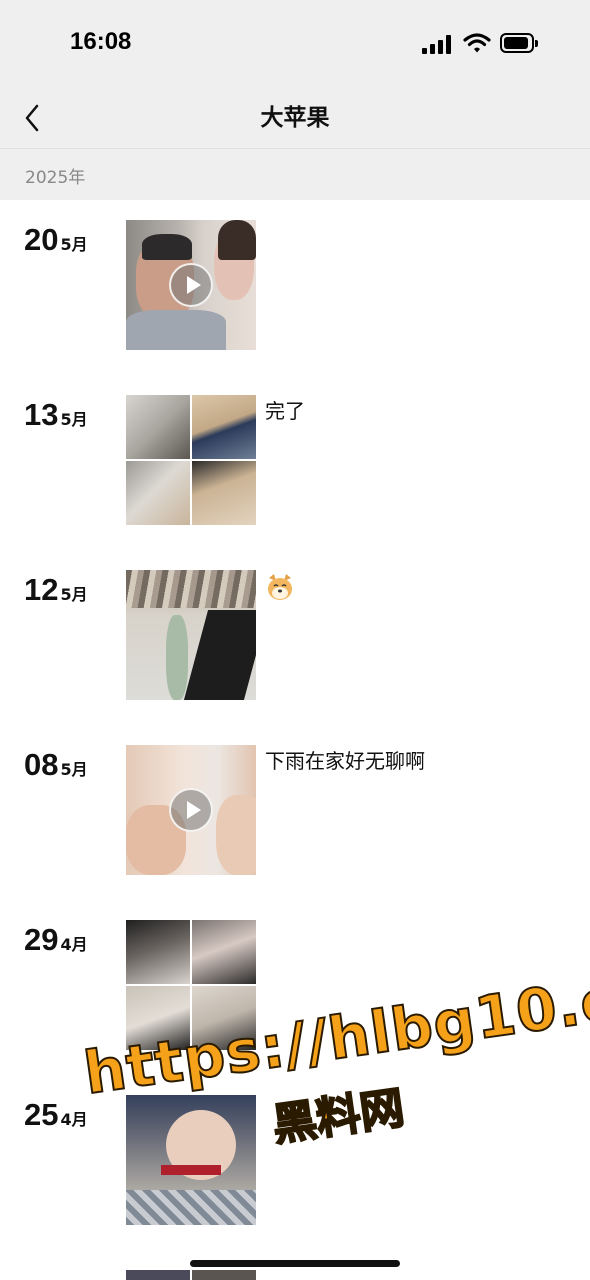  What do you see at coordinates (41, 1114) in the screenshot?
I see `date-day: 25` at bounding box center [41, 1114].